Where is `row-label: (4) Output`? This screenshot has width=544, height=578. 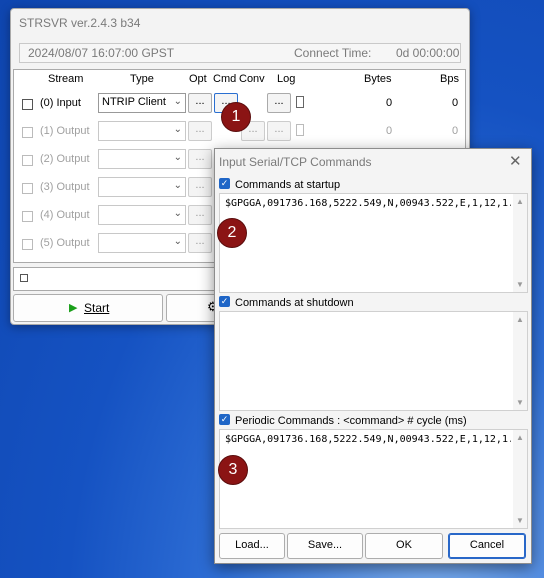 row-label: (4) Output is located at coordinates (65, 215).